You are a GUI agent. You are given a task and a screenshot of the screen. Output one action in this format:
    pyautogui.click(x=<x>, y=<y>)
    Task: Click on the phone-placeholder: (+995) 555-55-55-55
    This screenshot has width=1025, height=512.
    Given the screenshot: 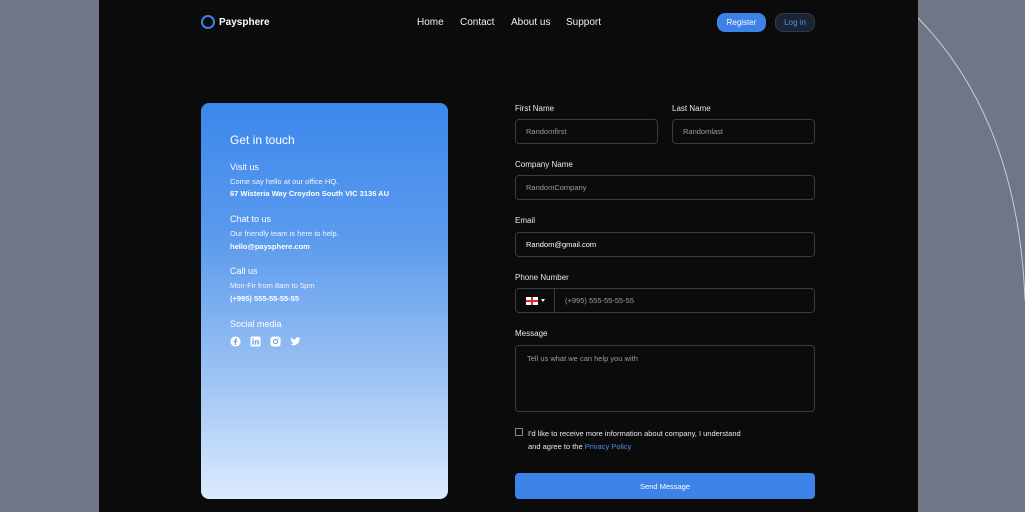 What is the action you would take?
    pyautogui.click(x=600, y=300)
    